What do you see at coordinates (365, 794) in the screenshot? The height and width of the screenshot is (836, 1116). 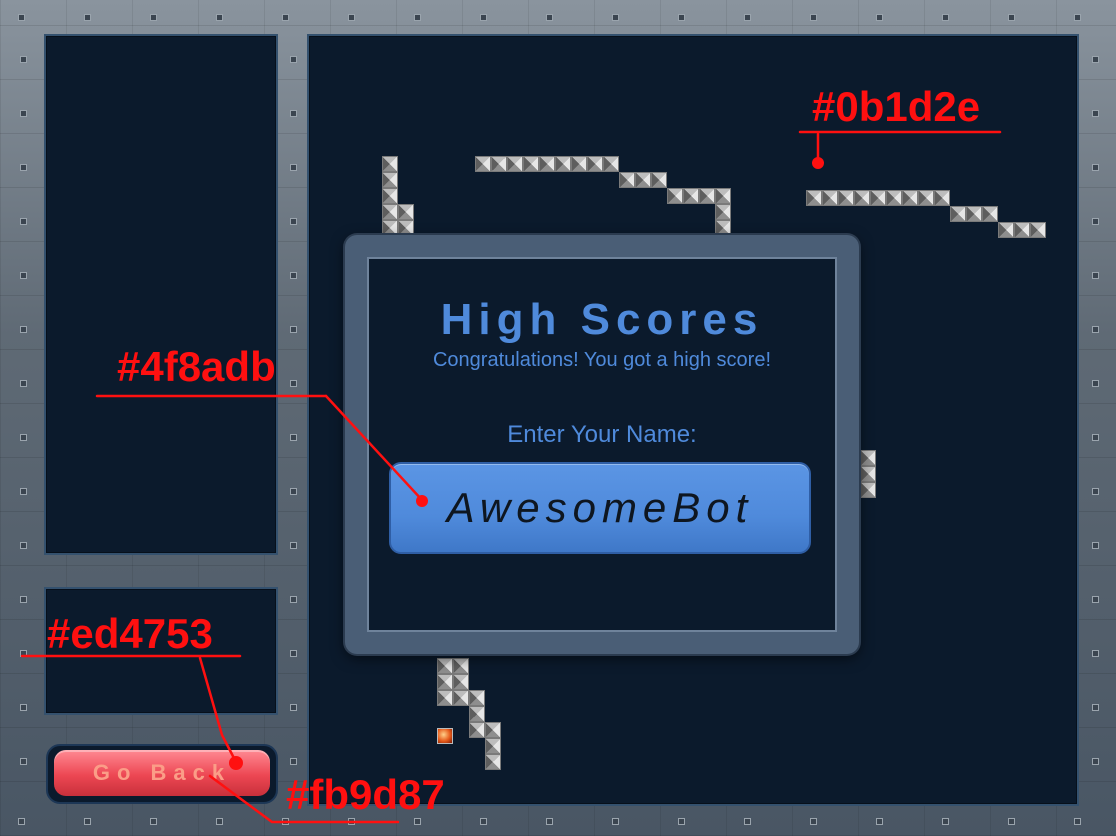 I see `annotation-button-text-color: #fb9d87` at bounding box center [365, 794].